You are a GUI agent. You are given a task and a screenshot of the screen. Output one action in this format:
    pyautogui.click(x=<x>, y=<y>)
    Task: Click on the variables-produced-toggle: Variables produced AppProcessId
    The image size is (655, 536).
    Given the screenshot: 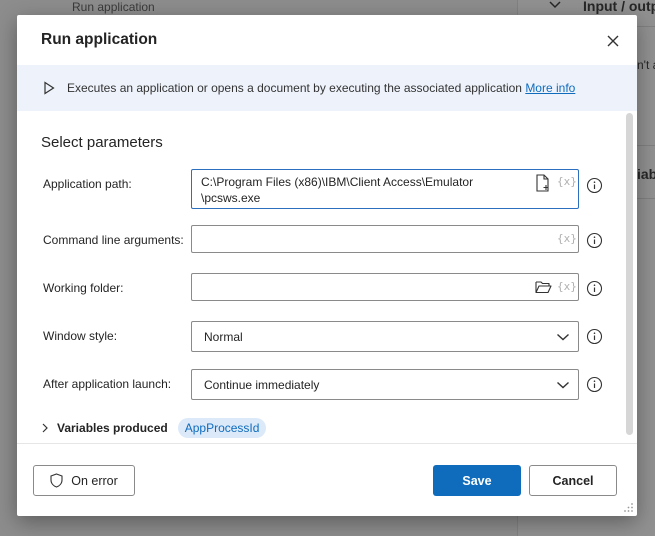 What is the action you would take?
    pyautogui.click(x=154, y=428)
    